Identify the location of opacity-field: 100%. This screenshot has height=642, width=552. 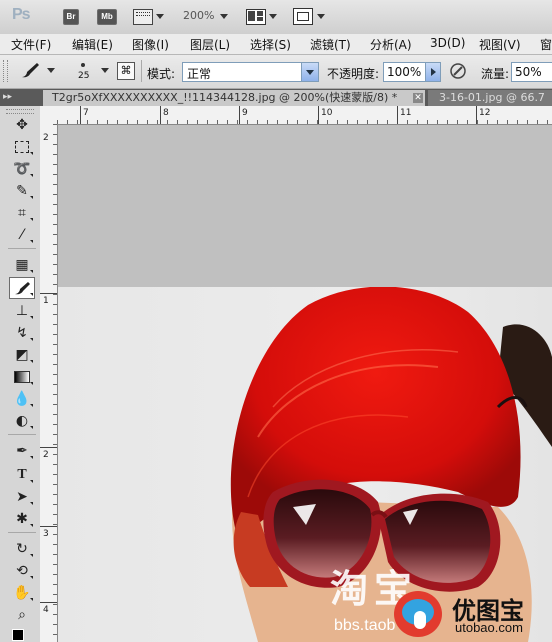
(412, 72).